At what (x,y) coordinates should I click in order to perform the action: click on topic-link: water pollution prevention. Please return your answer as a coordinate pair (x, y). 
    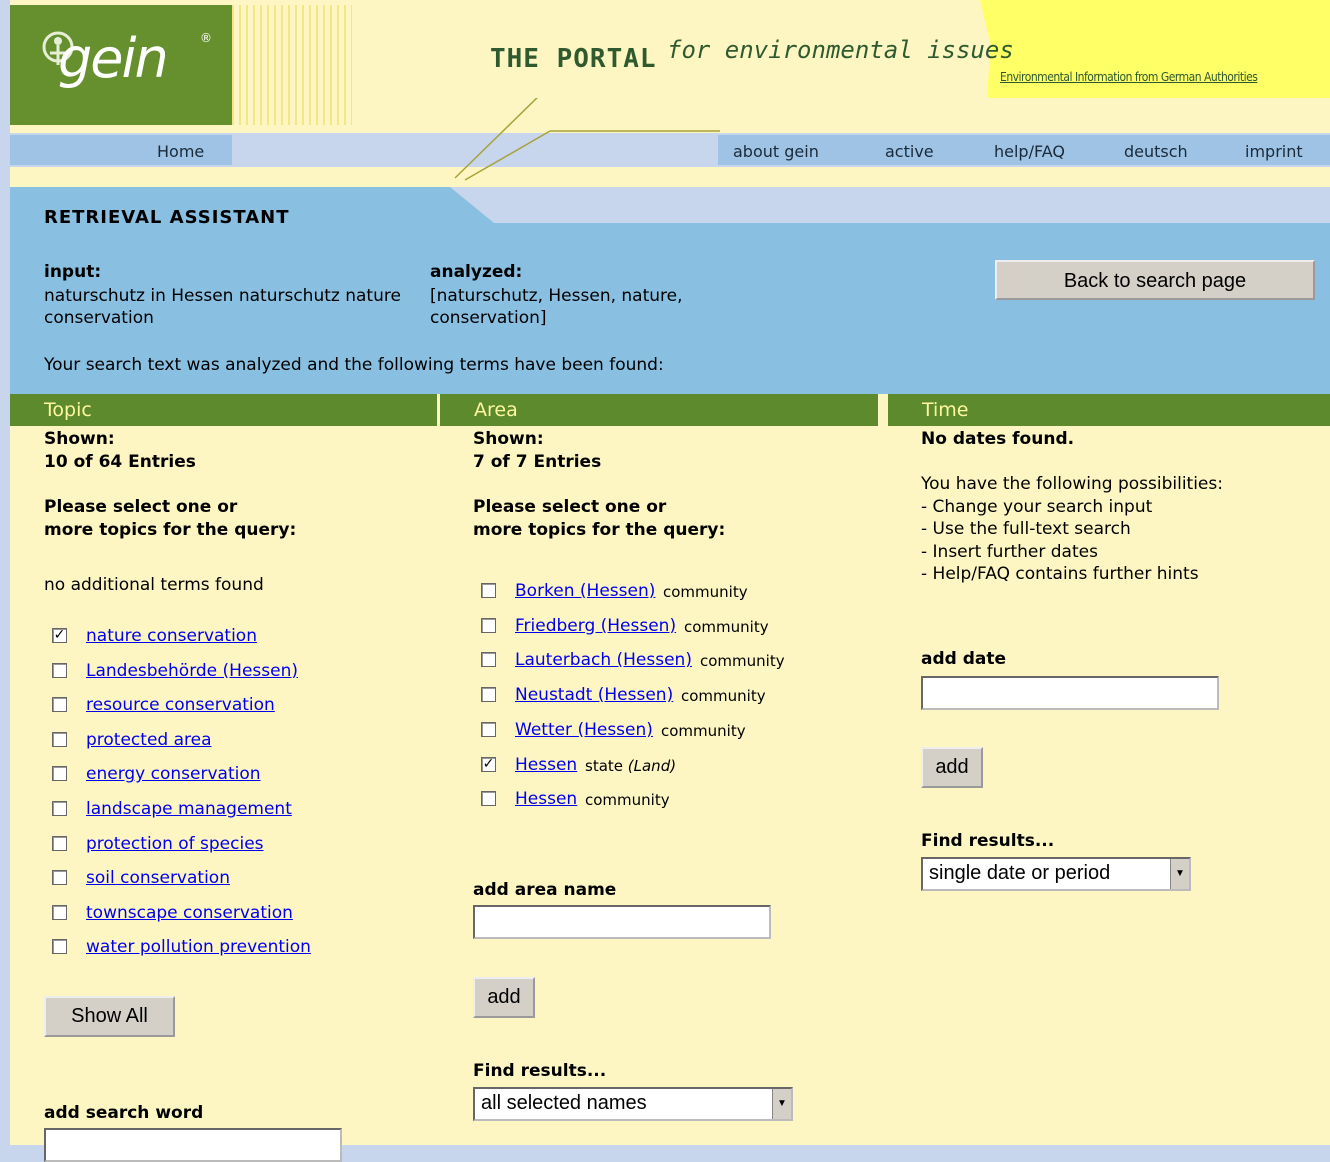
    Looking at the image, I should click on (198, 947).